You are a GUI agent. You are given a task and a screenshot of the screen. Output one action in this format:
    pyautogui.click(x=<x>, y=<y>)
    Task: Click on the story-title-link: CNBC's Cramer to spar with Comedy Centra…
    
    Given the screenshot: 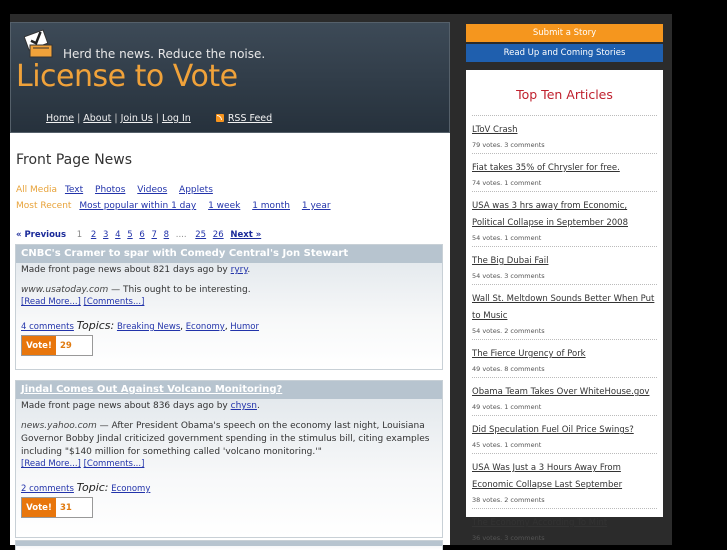 What is the action you would take?
    pyautogui.click(x=184, y=253)
    